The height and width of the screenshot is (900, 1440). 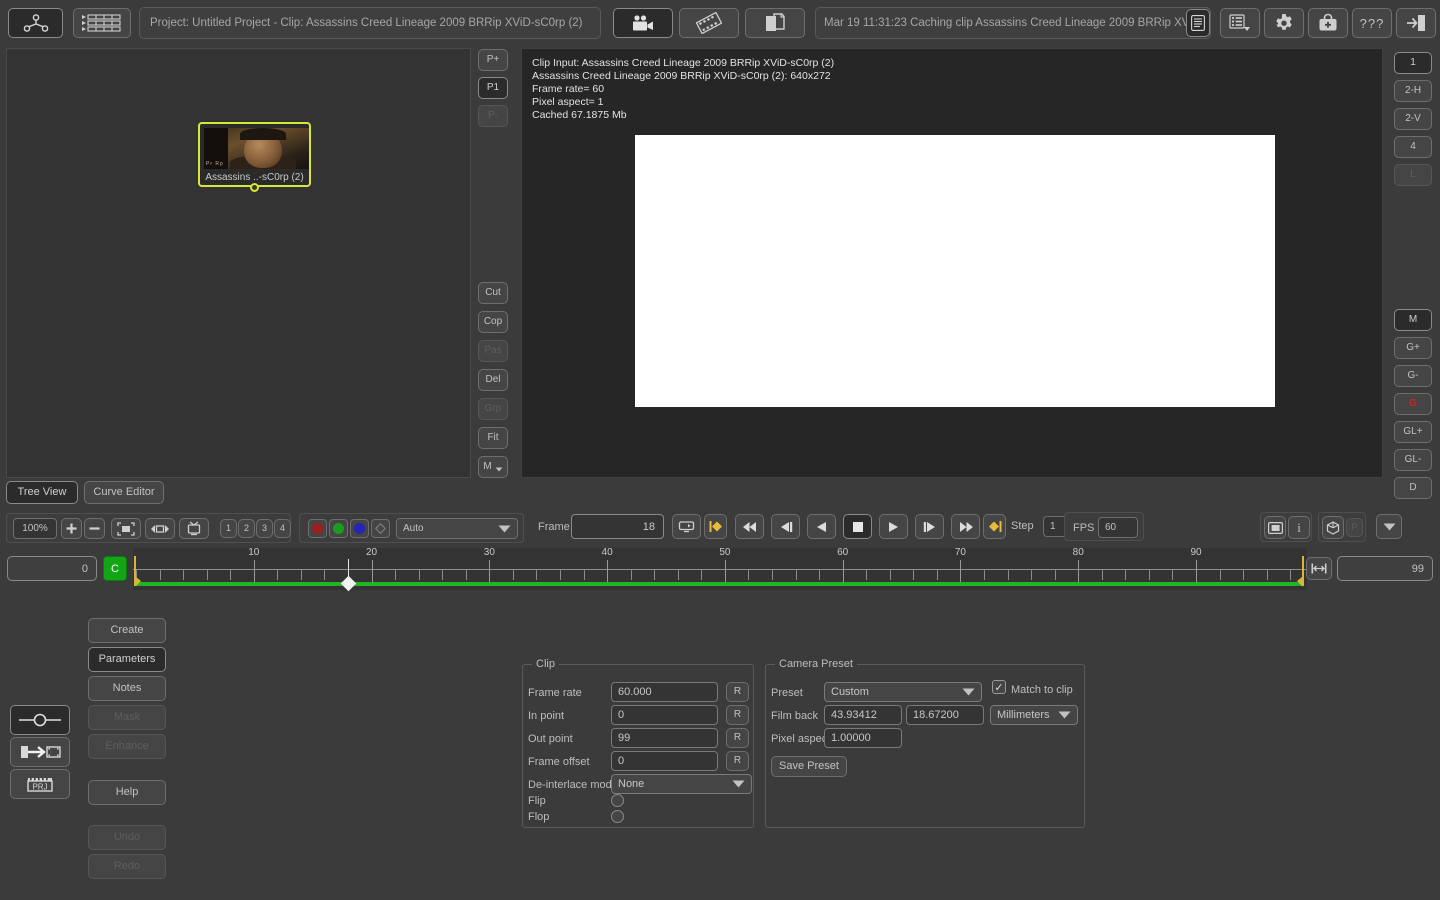 What do you see at coordinates (127, 746) in the screenshot?
I see `enhance-button: Enhance` at bounding box center [127, 746].